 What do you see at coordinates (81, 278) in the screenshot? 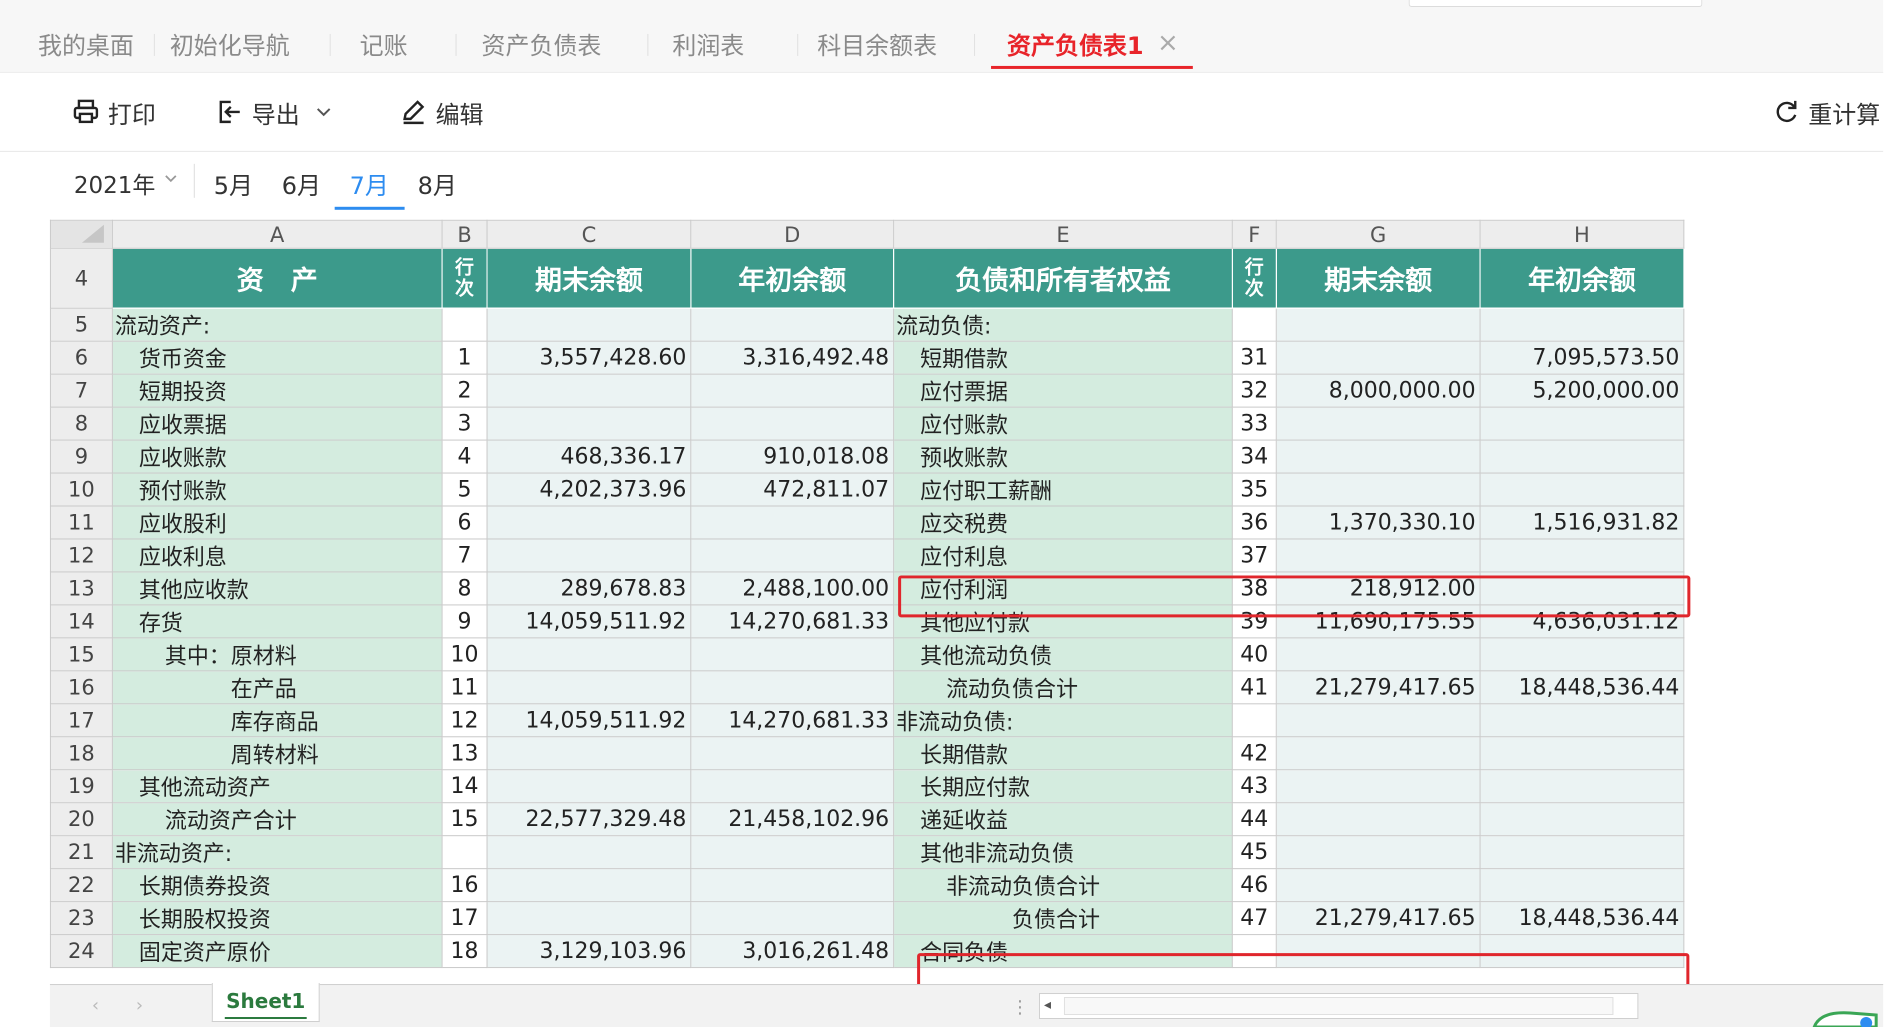
I see `row-number: 4` at bounding box center [81, 278].